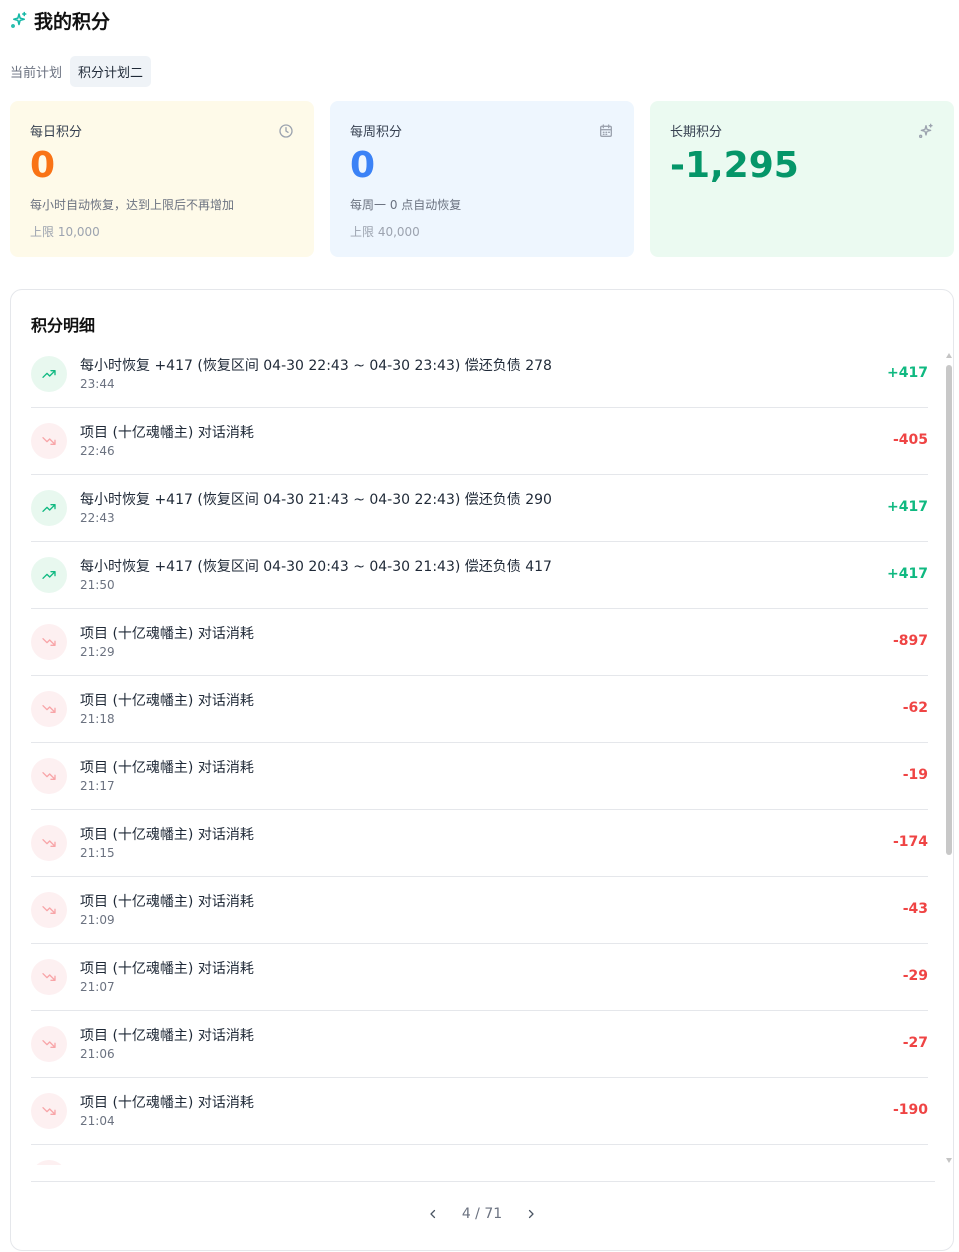  I want to click on daily-points-desc: 每小时自动恢复，达到上限后不再增加, so click(132, 205).